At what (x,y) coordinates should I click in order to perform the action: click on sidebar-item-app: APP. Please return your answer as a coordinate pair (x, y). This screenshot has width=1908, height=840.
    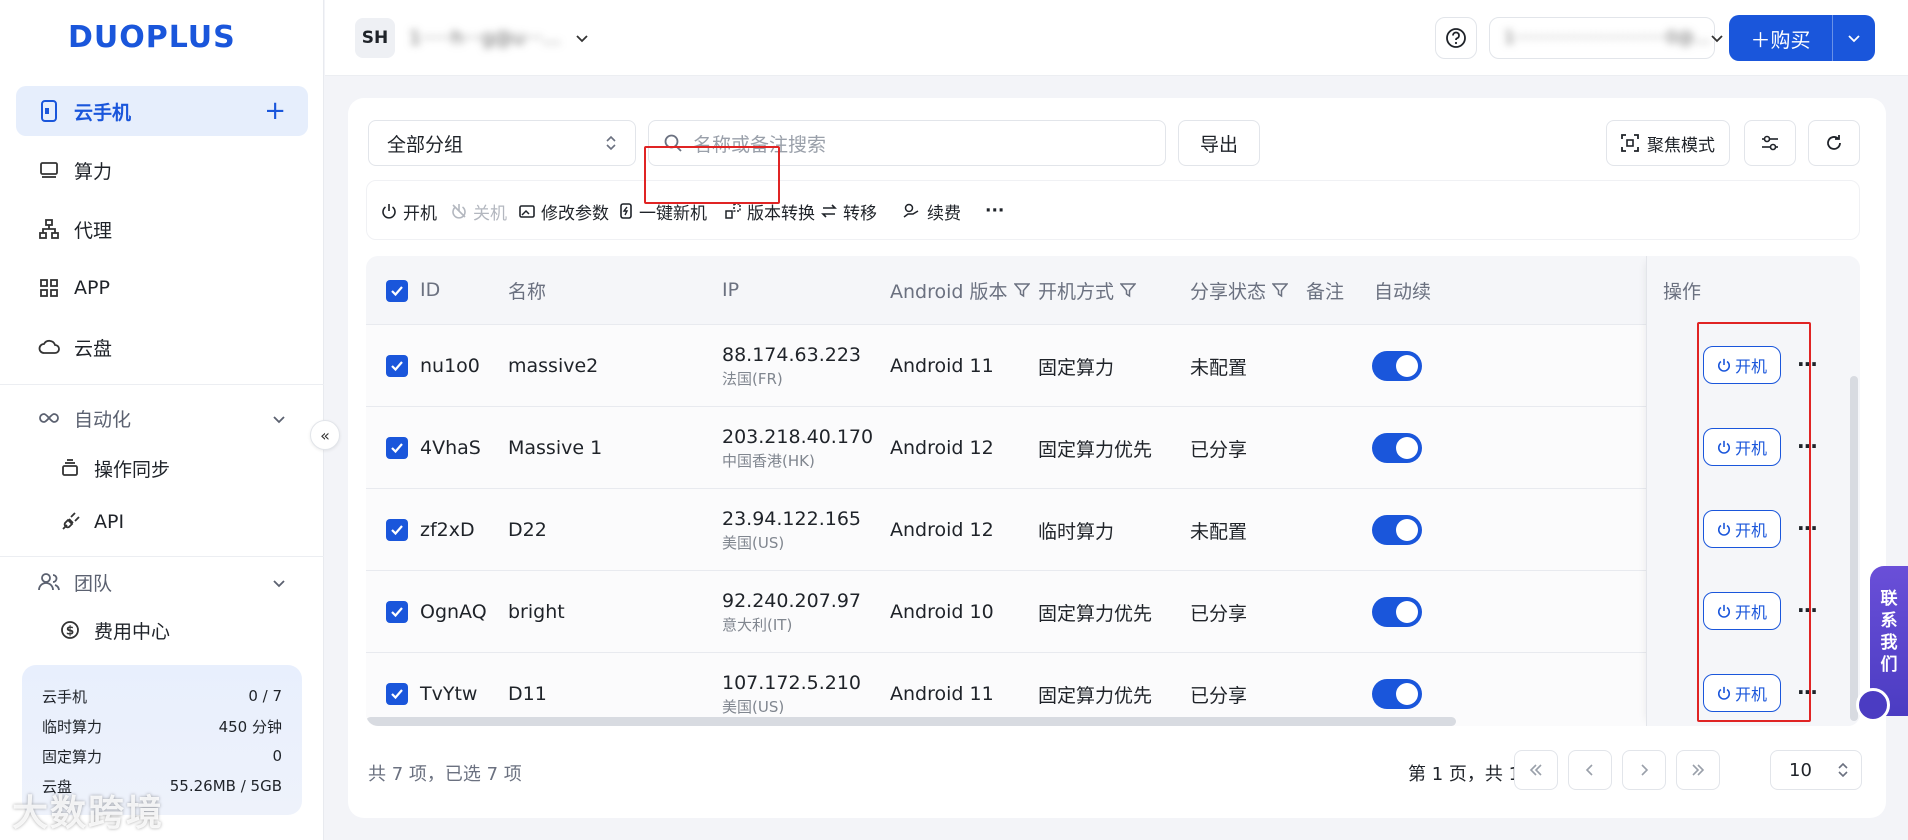
    Looking at the image, I should click on (162, 288).